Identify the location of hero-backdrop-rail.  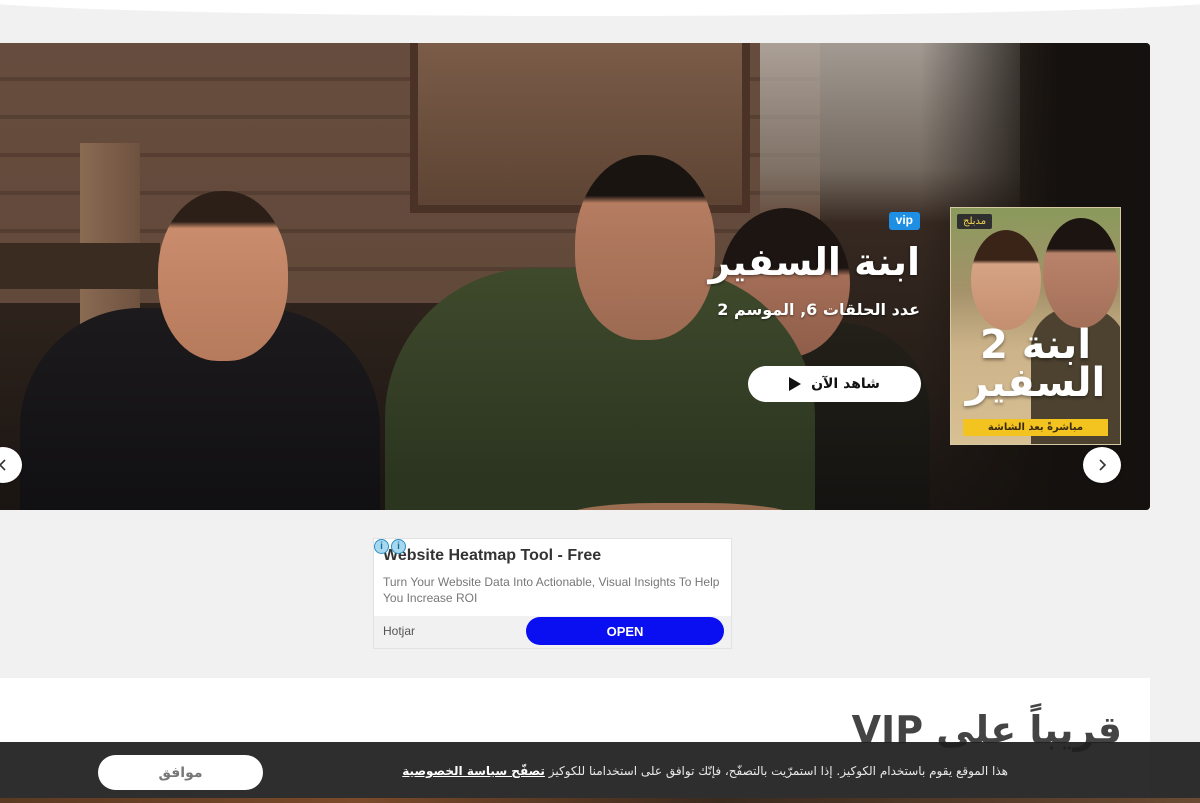
(80, 266).